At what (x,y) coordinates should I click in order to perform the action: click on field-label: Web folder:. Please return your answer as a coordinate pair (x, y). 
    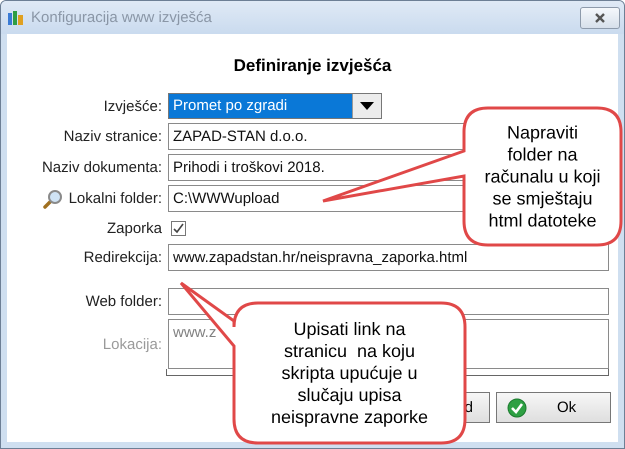
    Looking at the image, I should click on (124, 301).